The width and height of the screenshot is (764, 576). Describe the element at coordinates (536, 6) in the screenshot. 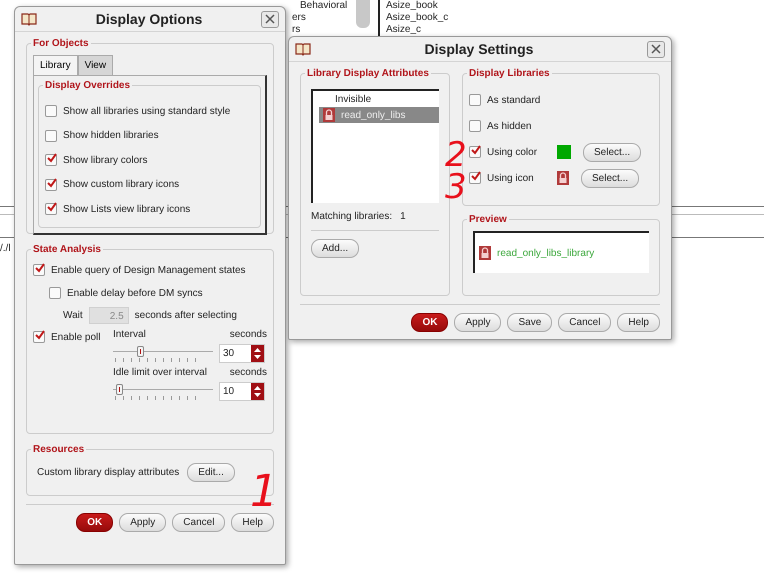

I see `list-item: Asize_book` at that location.